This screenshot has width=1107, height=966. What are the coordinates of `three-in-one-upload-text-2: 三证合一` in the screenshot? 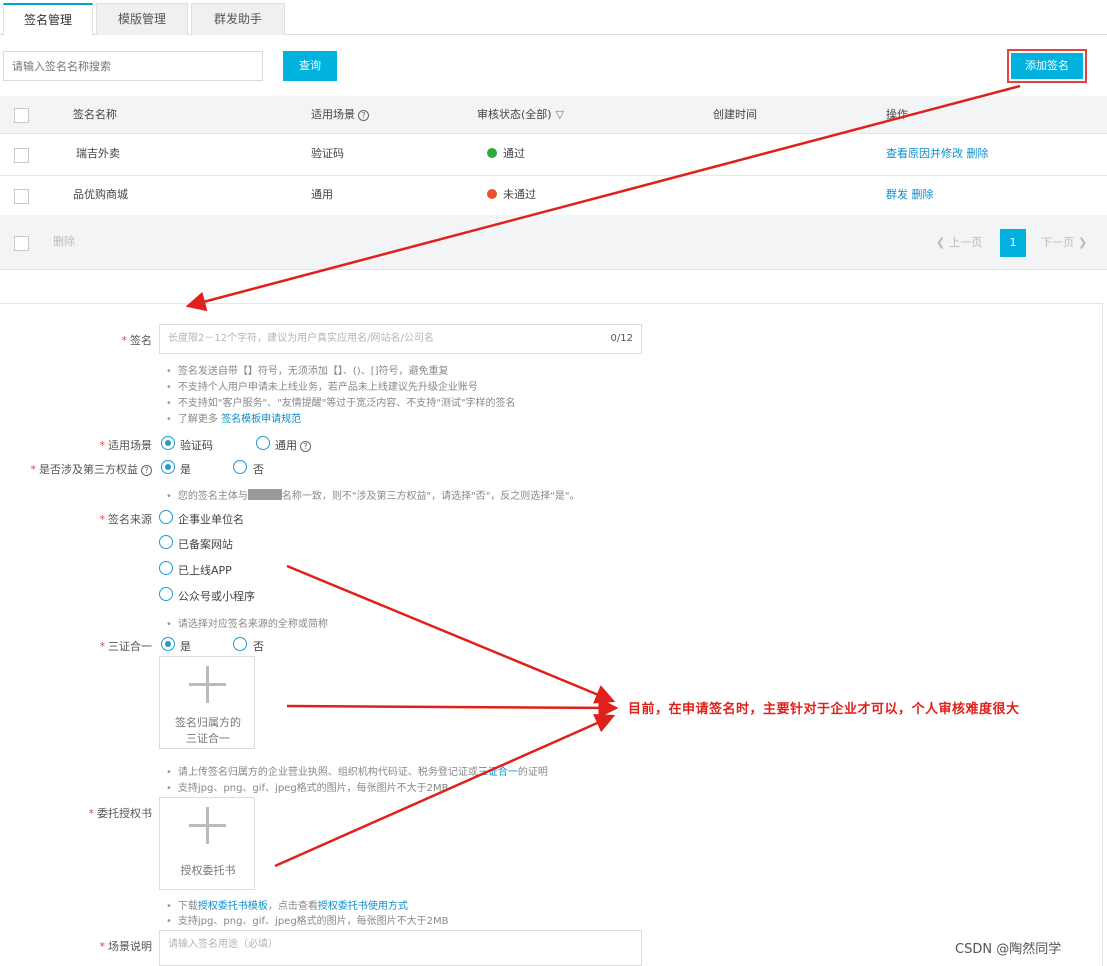 It's located at (208, 738).